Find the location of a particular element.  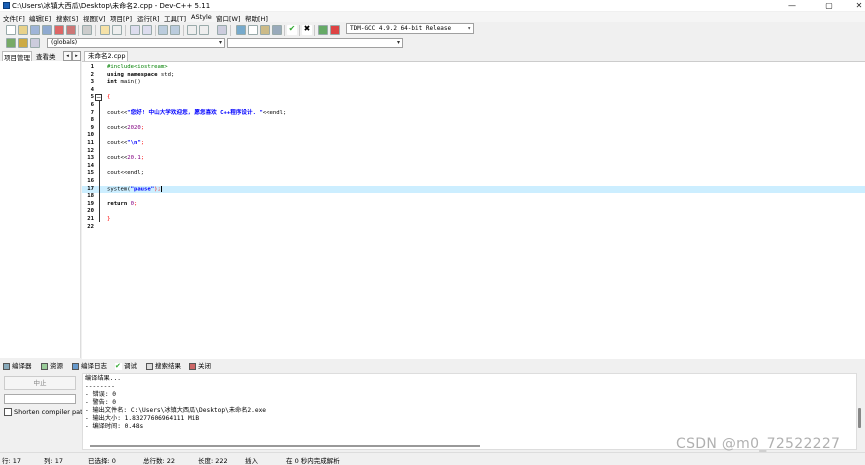

close-button: ✕ is located at coordinates (855, 5).